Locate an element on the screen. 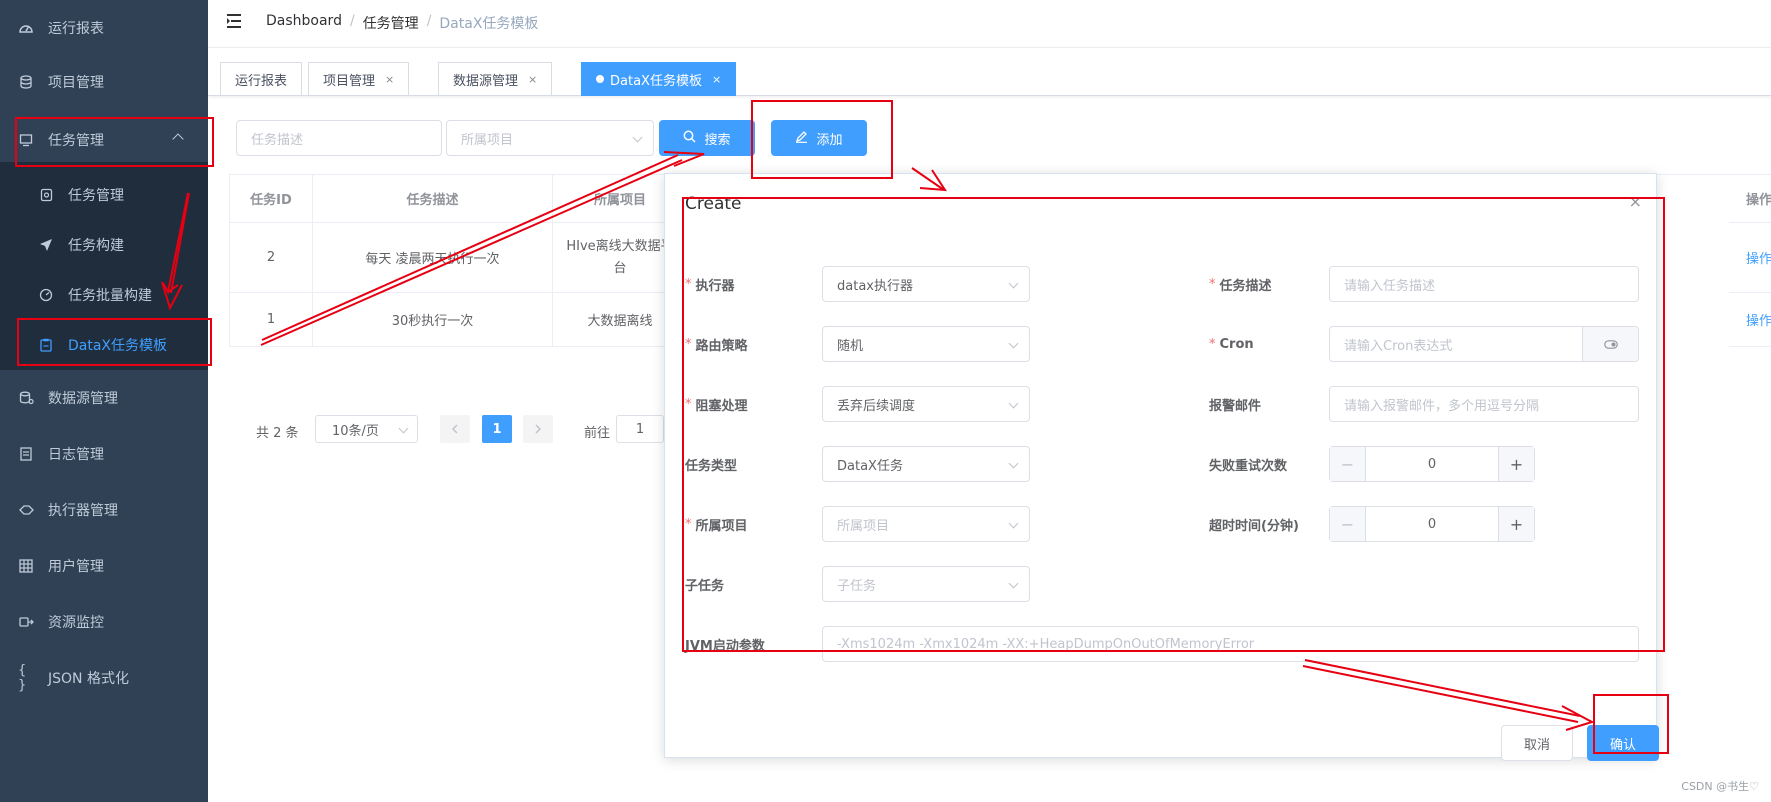 The height and width of the screenshot is (802, 1771). subtask-select: 子任务 is located at coordinates (926, 584).